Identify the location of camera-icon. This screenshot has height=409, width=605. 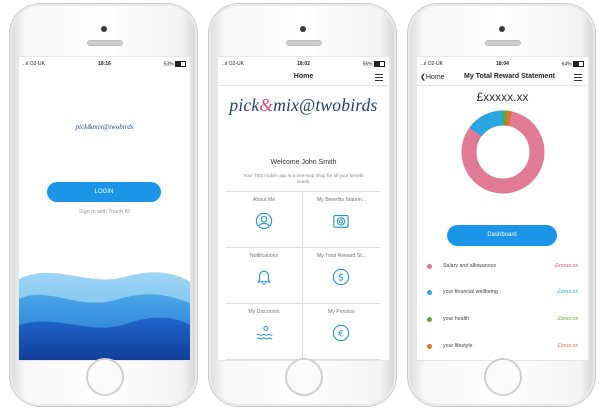
(341, 221).